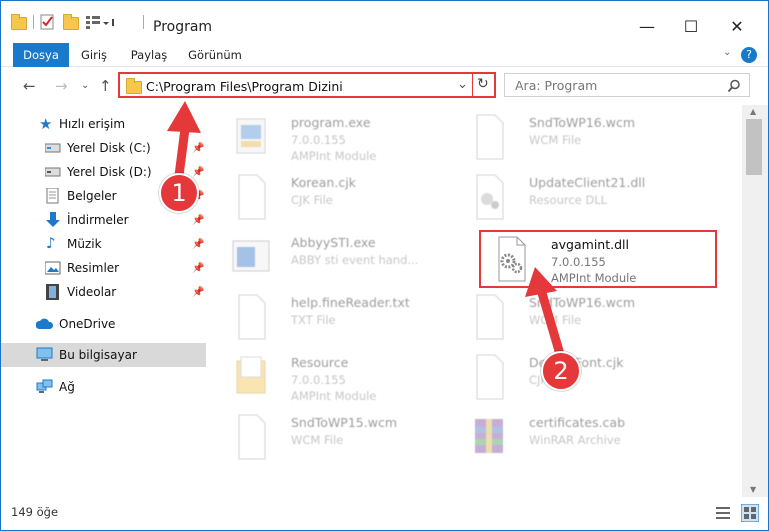  Describe the element at coordinates (179, 193) in the screenshot. I see `step-badge-1: 1` at that location.